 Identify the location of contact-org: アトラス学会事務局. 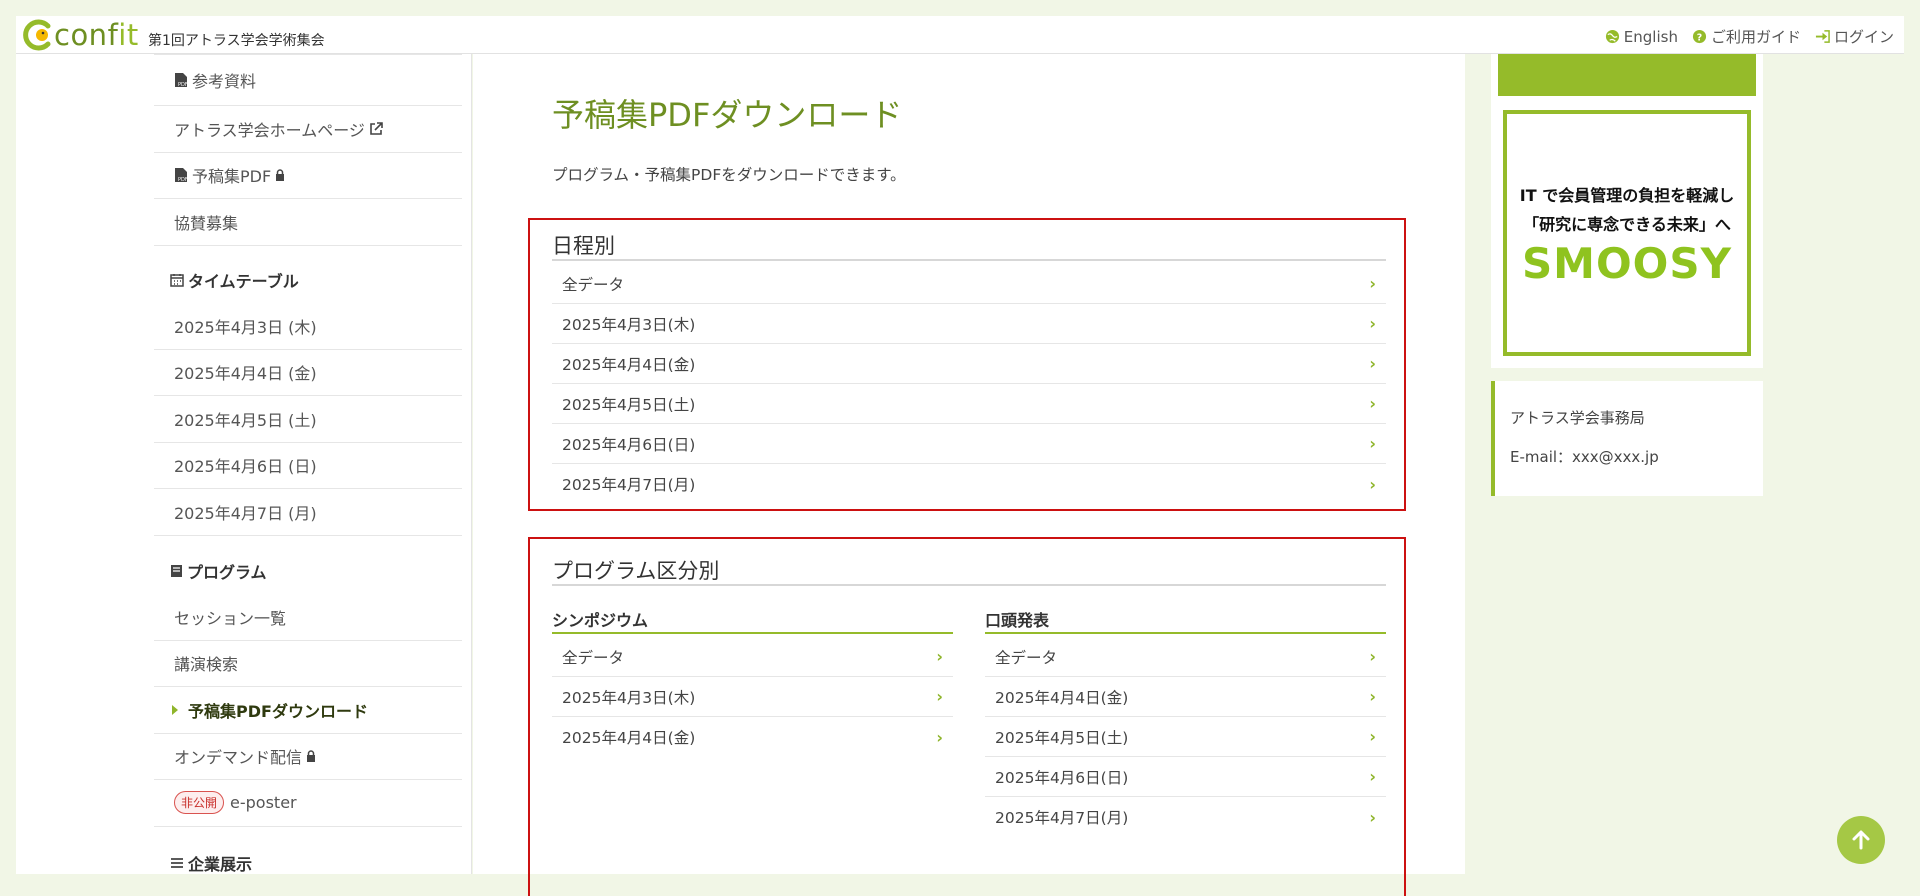
(1577, 418).